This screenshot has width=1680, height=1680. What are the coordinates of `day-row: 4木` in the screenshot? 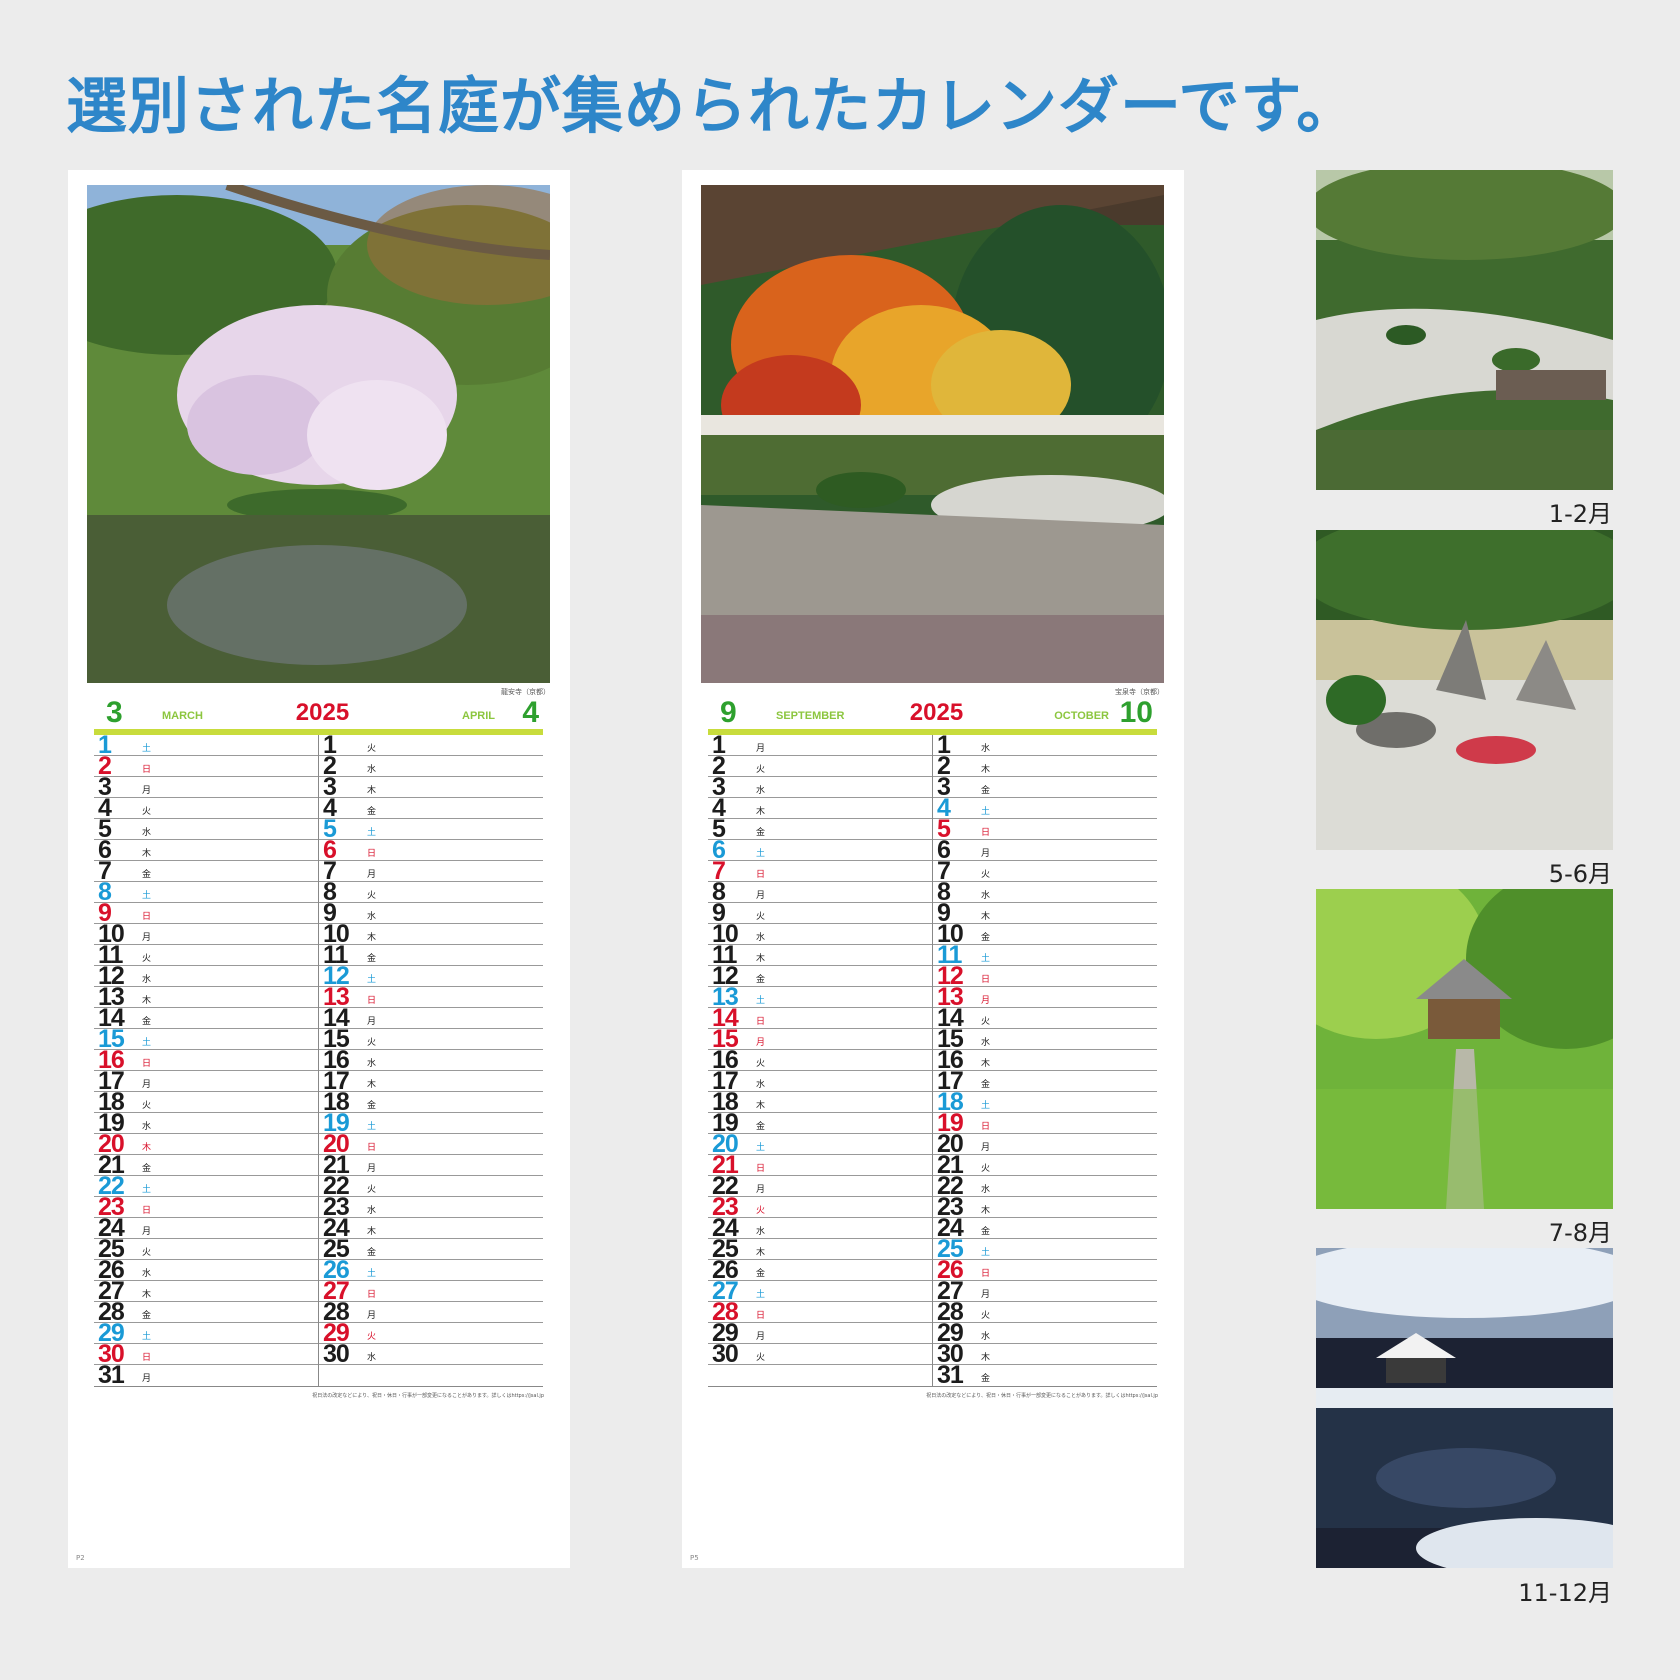 It's located at (820, 808).